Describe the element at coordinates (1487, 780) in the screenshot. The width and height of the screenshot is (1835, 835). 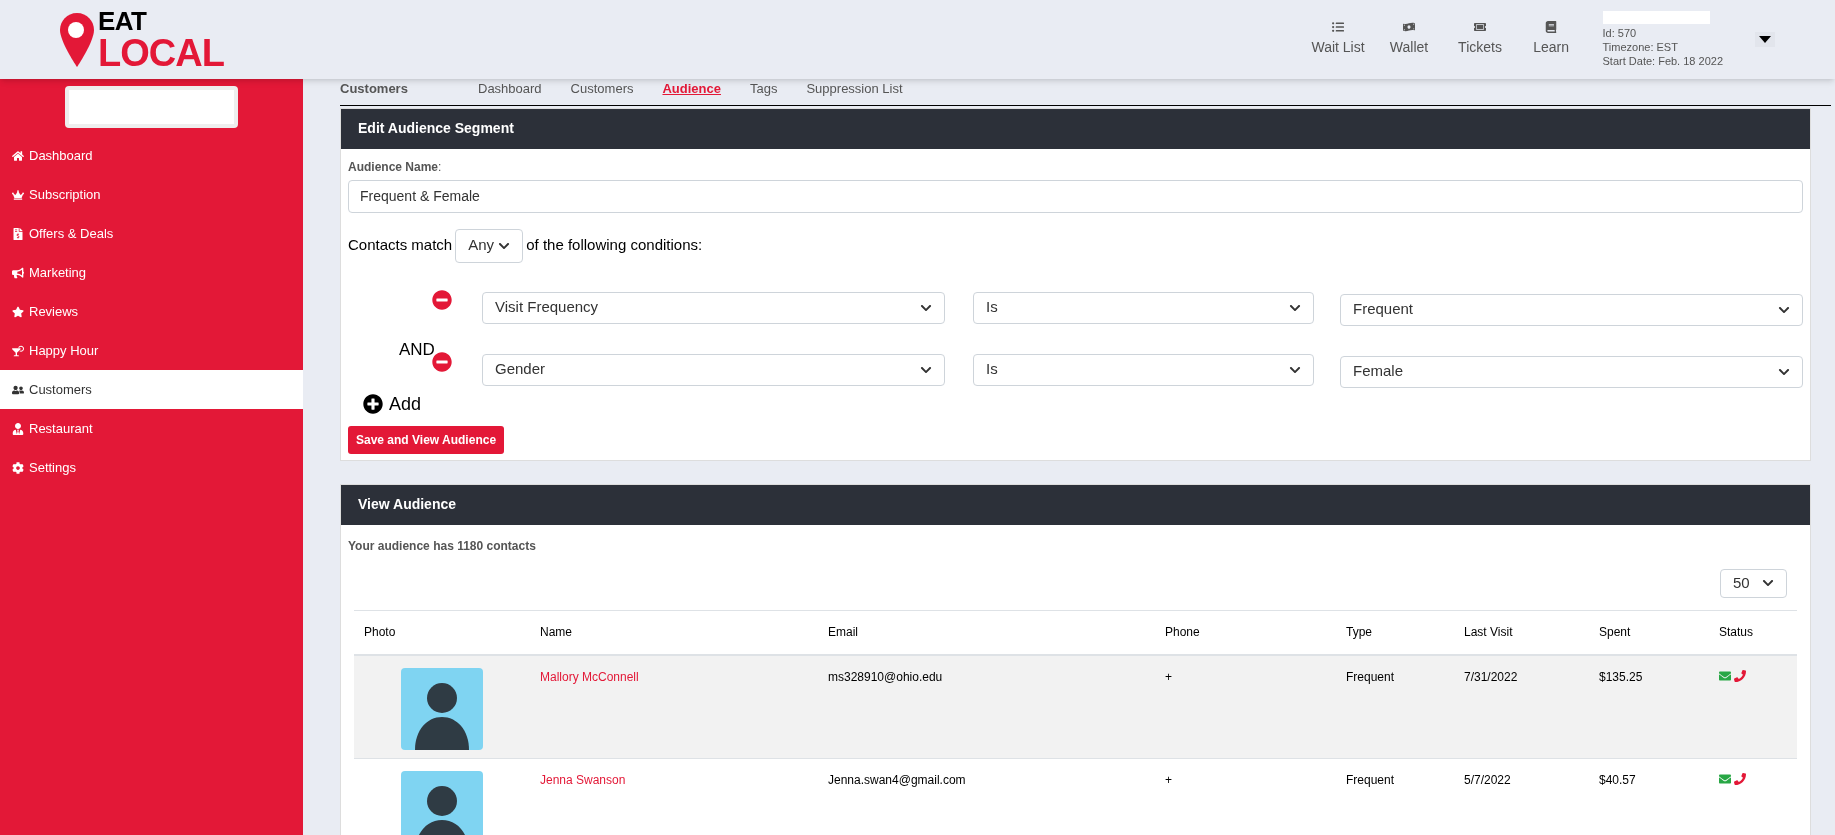
I see `table-cell-text: 5/7/2022` at that location.